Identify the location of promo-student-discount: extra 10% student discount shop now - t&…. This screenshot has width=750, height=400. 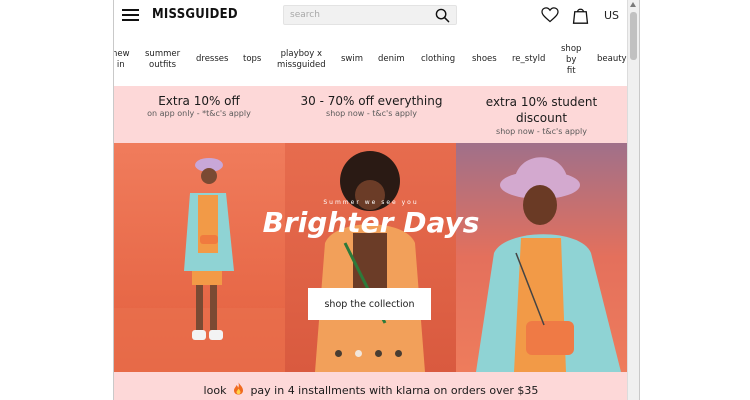
(541, 115).